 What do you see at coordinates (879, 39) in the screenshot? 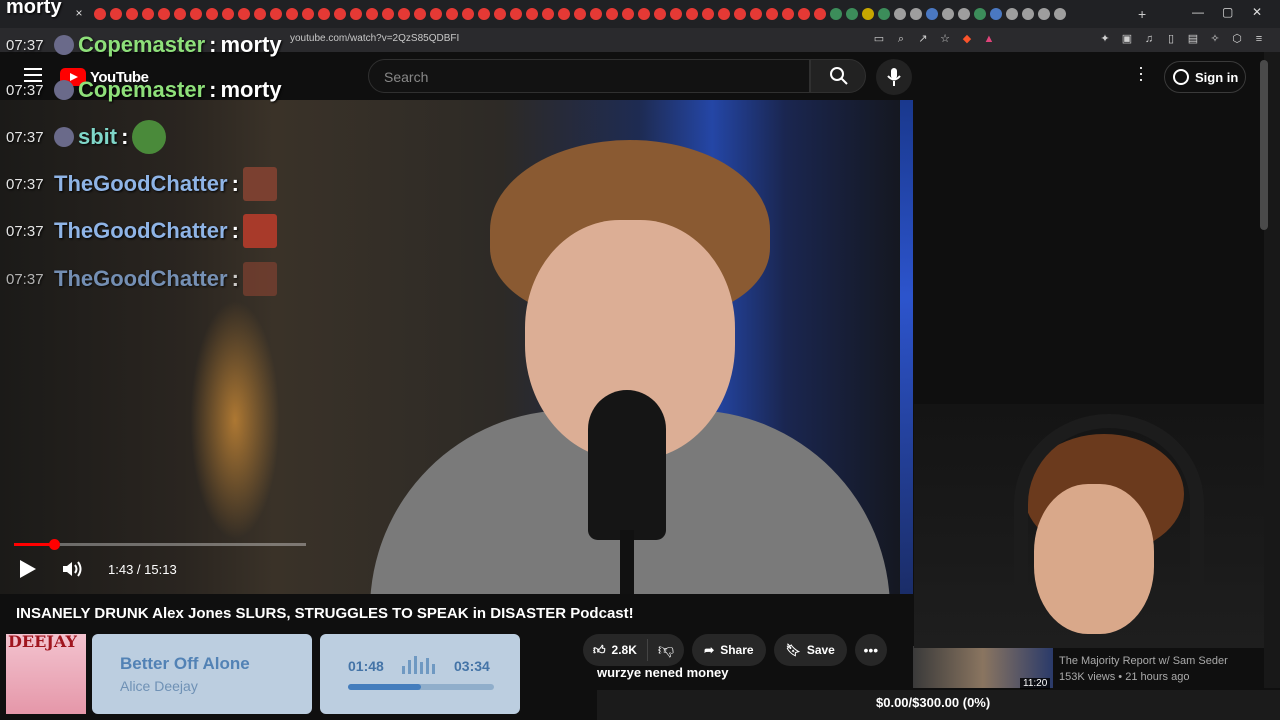
I see `install-icon: ▭` at bounding box center [879, 39].